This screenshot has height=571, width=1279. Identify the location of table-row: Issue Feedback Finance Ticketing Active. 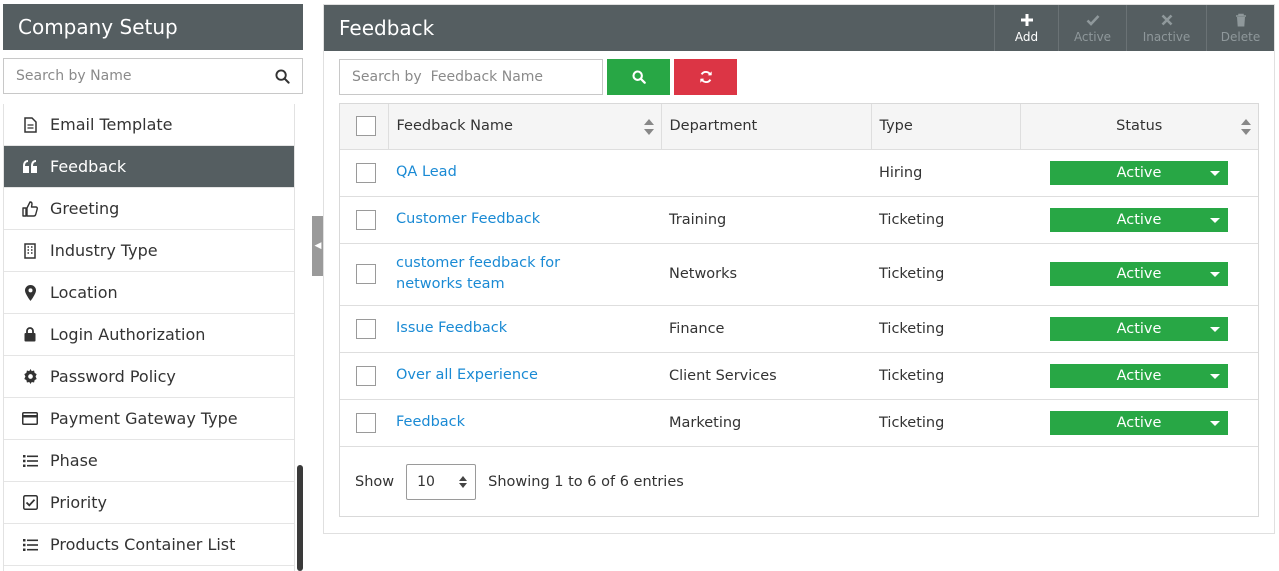
(799, 329).